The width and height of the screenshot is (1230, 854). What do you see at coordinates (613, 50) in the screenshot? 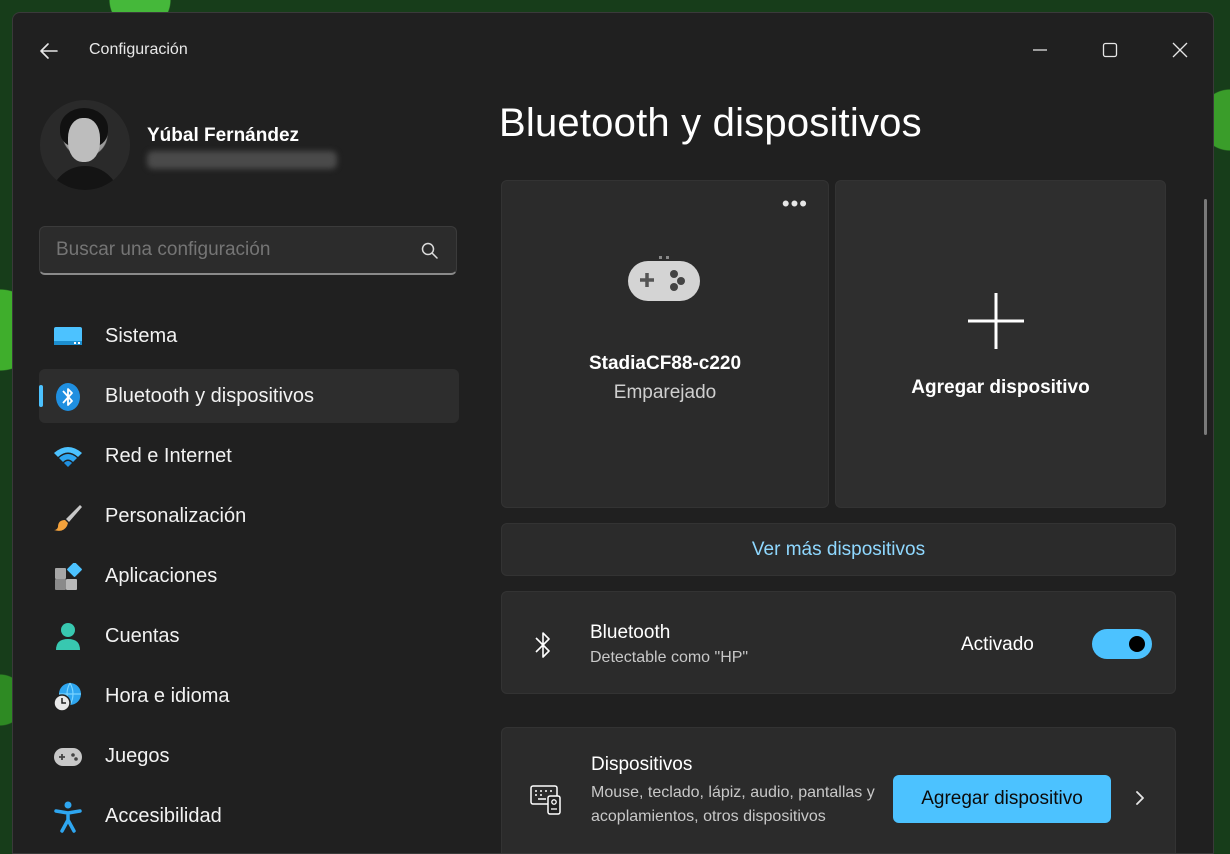
I see `title-bar: Configuración` at bounding box center [613, 50].